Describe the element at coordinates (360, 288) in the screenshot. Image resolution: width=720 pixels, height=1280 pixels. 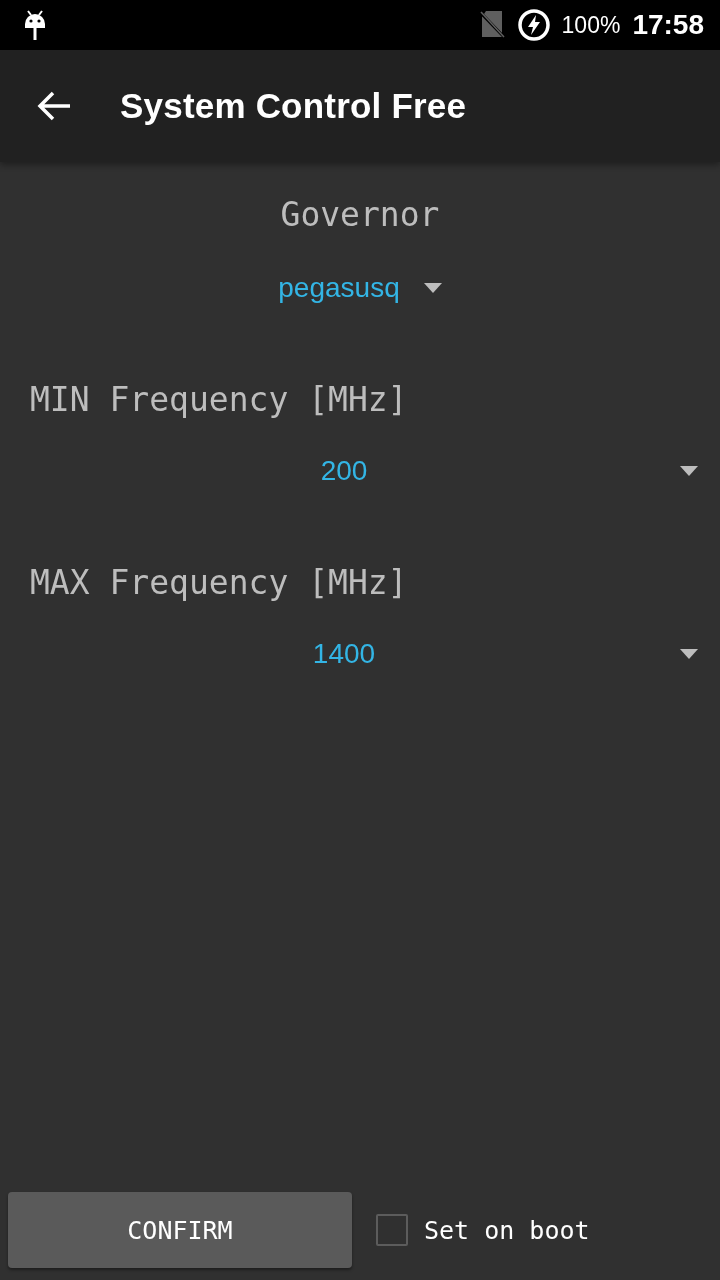
I see `governor-dropdown: pegasusq` at that location.